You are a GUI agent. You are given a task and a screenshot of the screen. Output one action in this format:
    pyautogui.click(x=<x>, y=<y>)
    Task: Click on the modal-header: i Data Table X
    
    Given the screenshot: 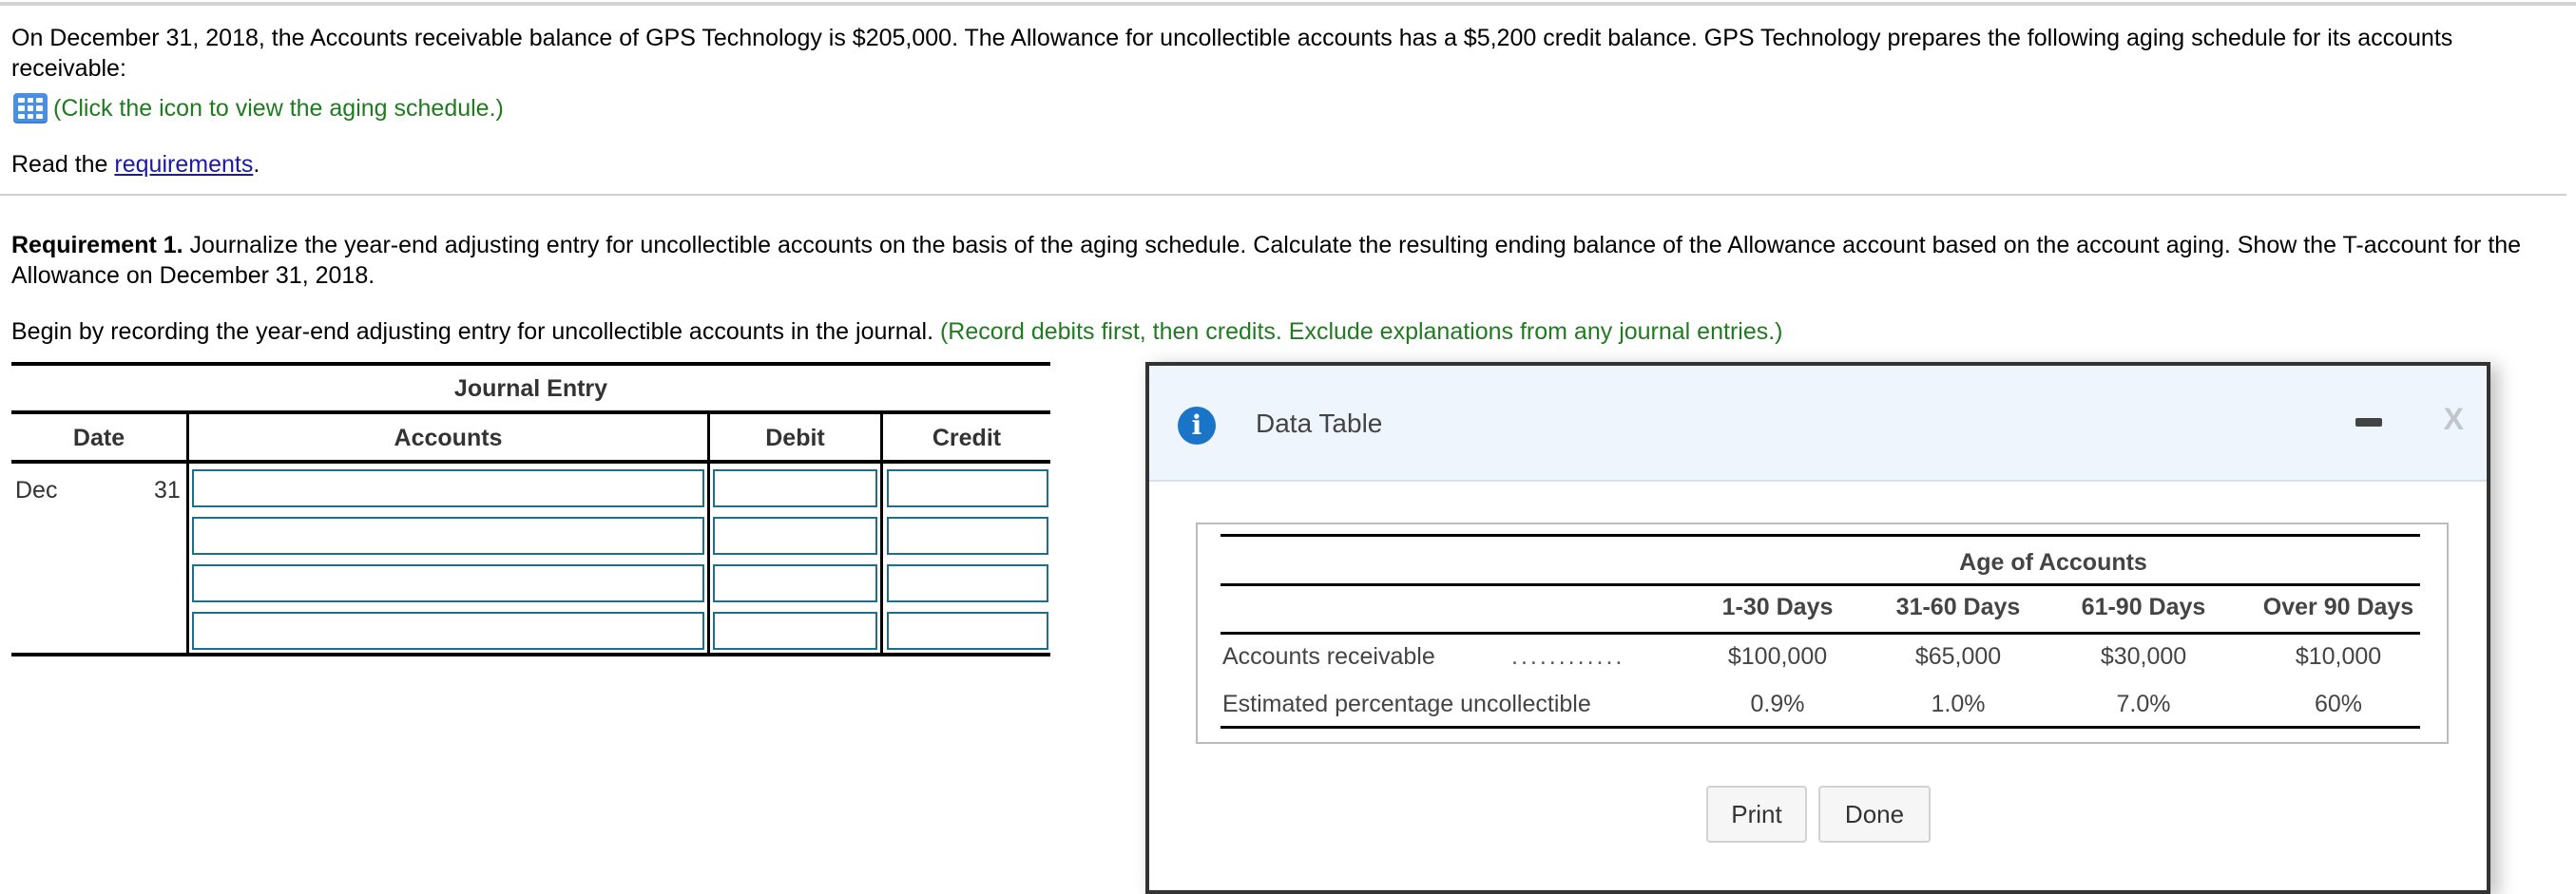 What is the action you would take?
    pyautogui.click(x=1818, y=424)
    